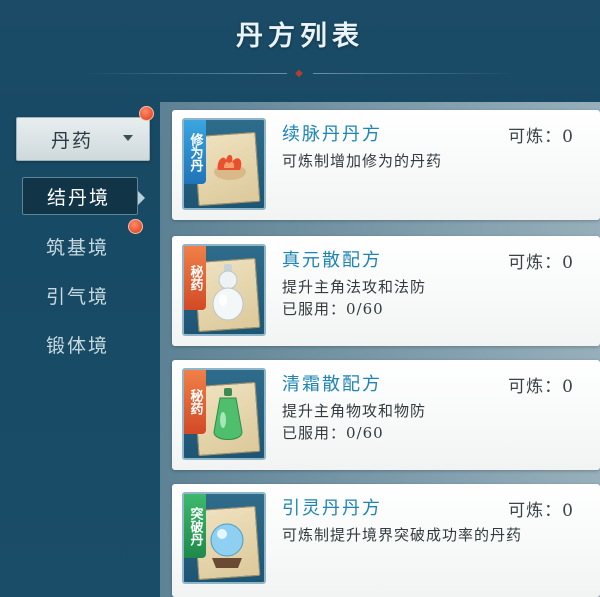 The width and height of the screenshot is (600, 597). I want to click on recipe-description: 可炼制增加修为的丹药, so click(362, 161).